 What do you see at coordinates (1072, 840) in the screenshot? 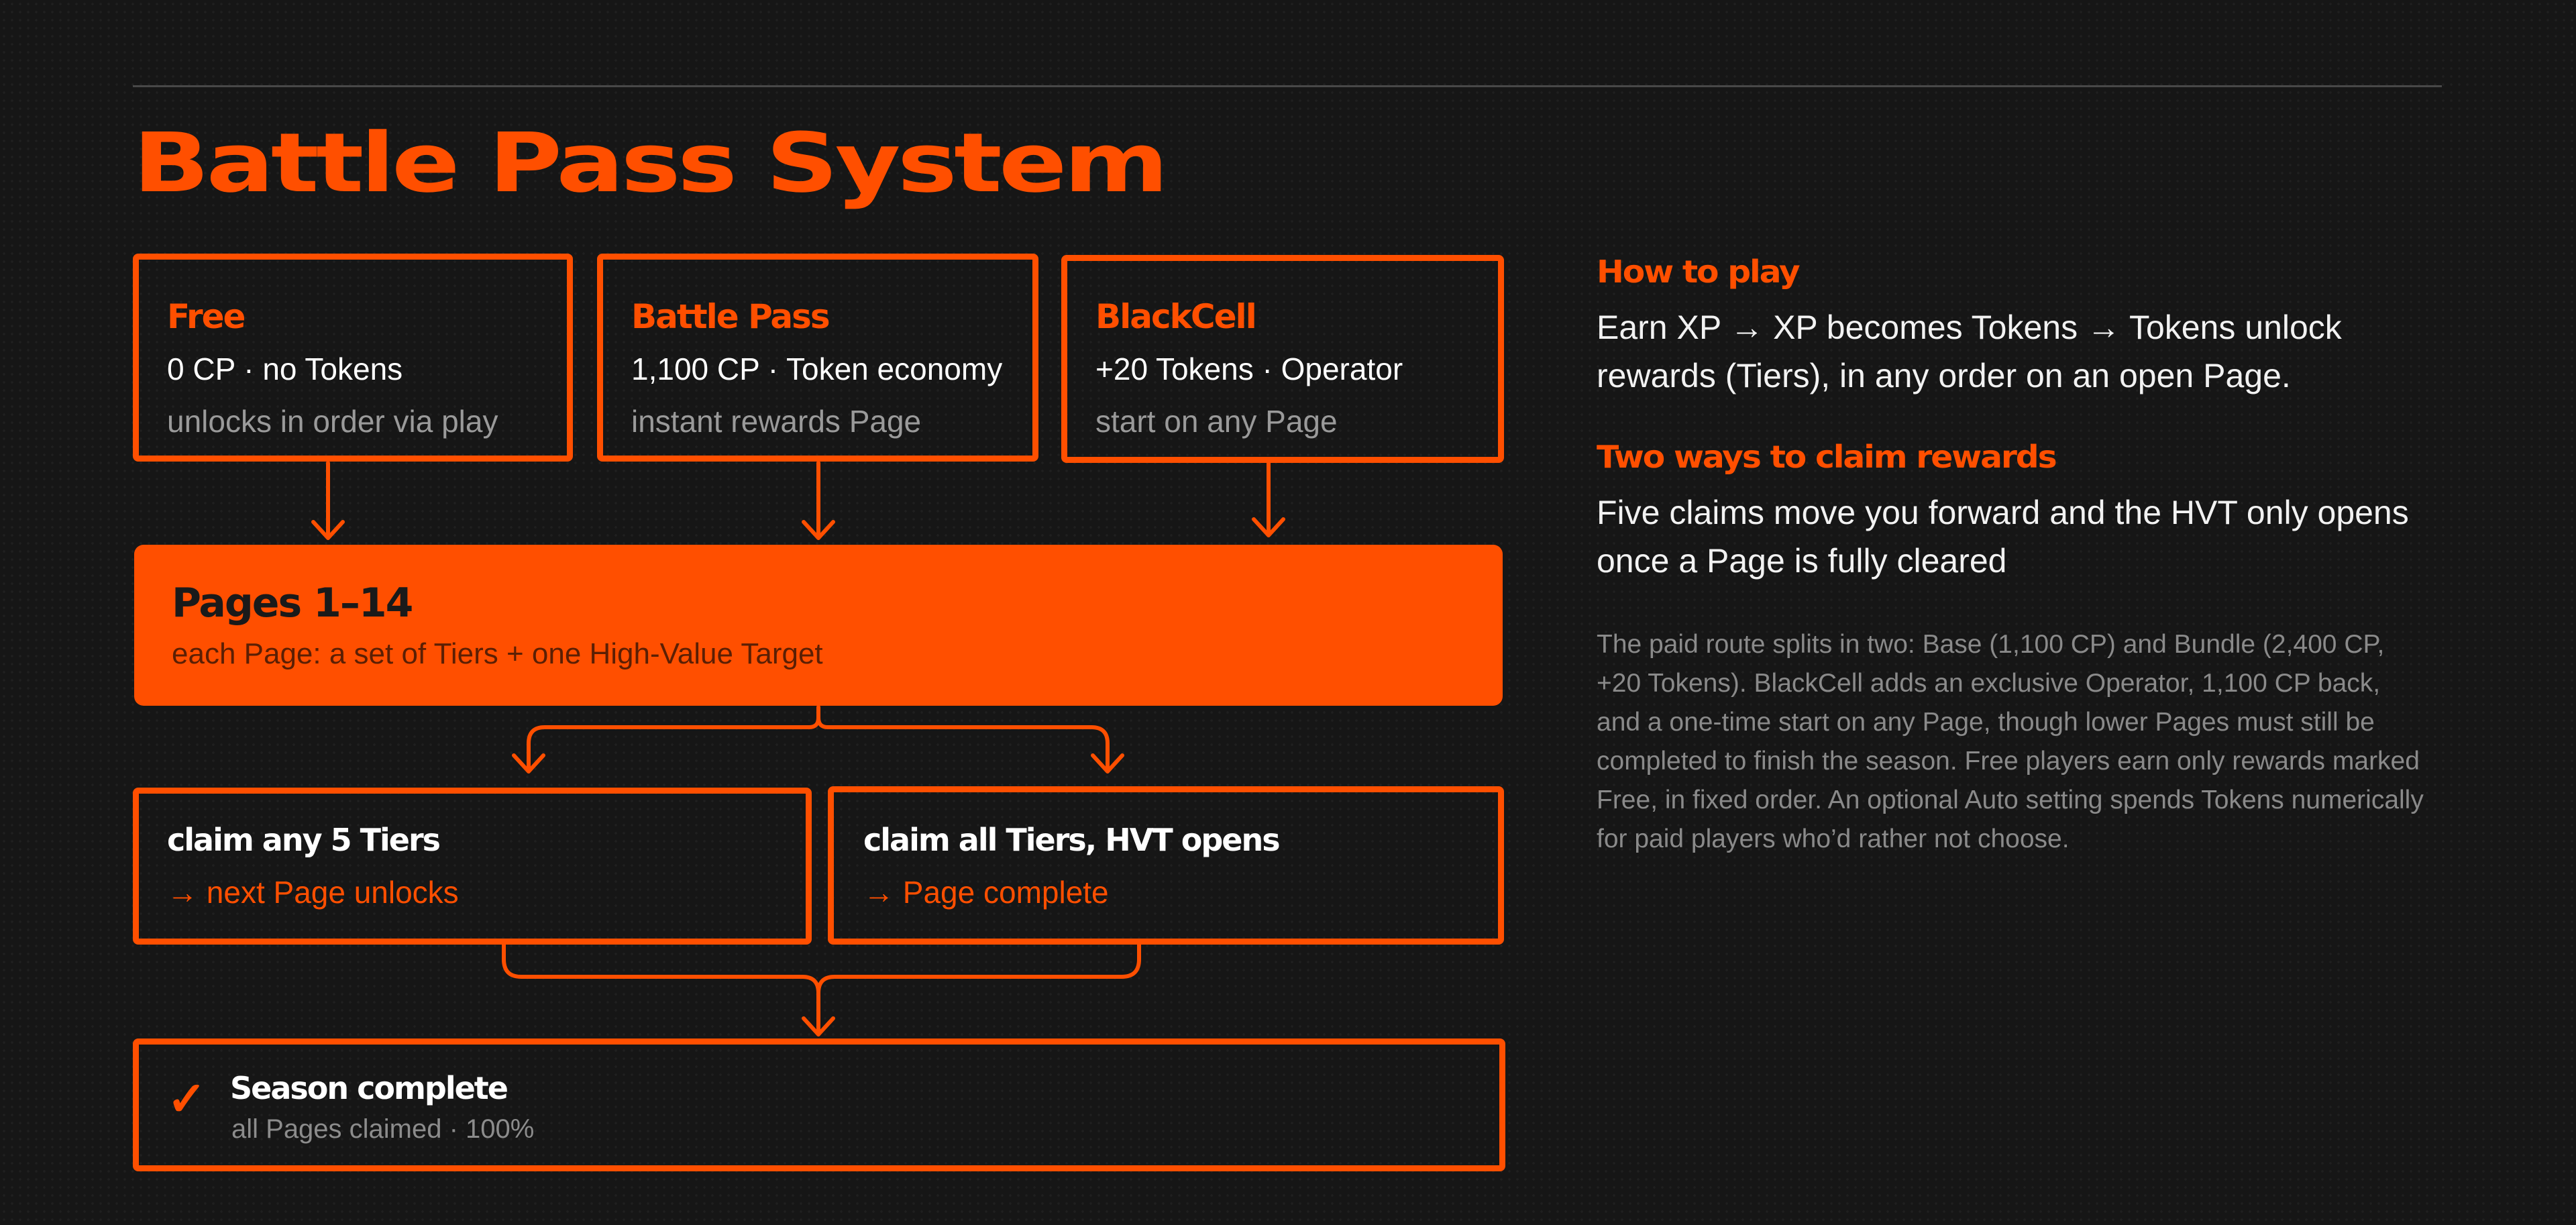
I see `claim-all-tiers-title: claim all Tiers, HVT opens` at bounding box center [1072, 840].